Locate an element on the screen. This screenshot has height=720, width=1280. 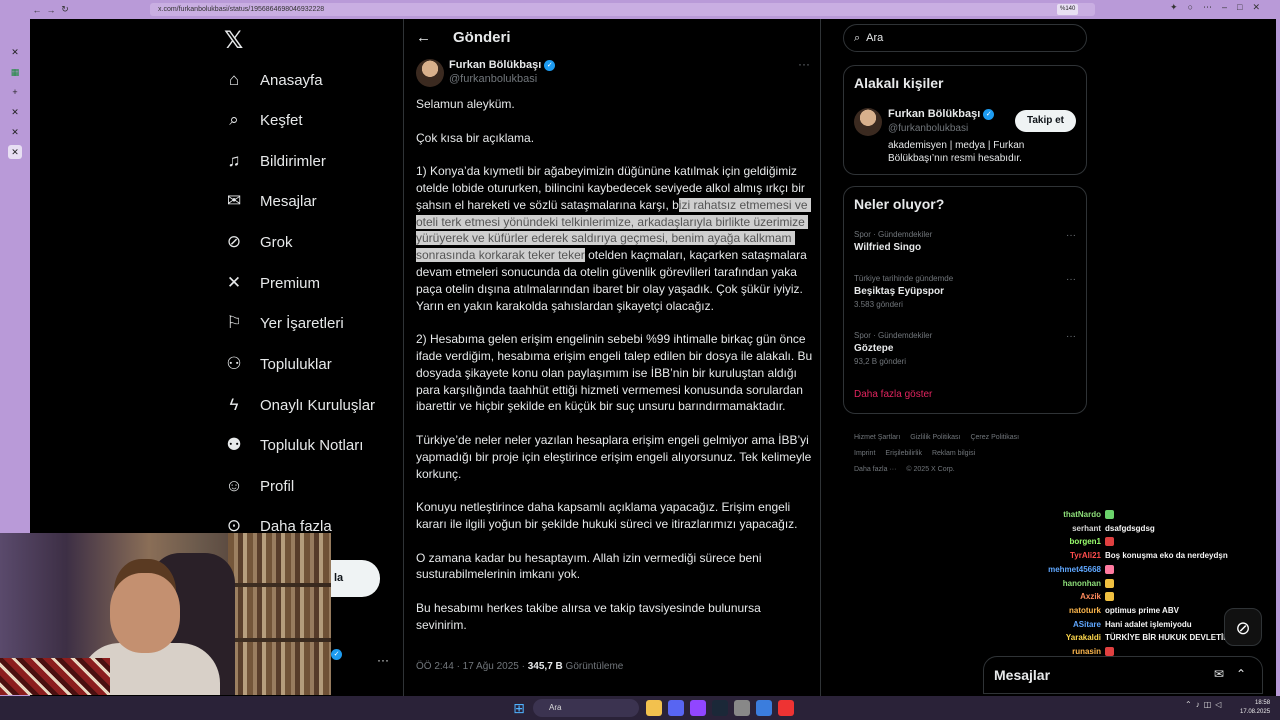
related-handle: @furkanbolukbasi is located at coordinates (928, 128).